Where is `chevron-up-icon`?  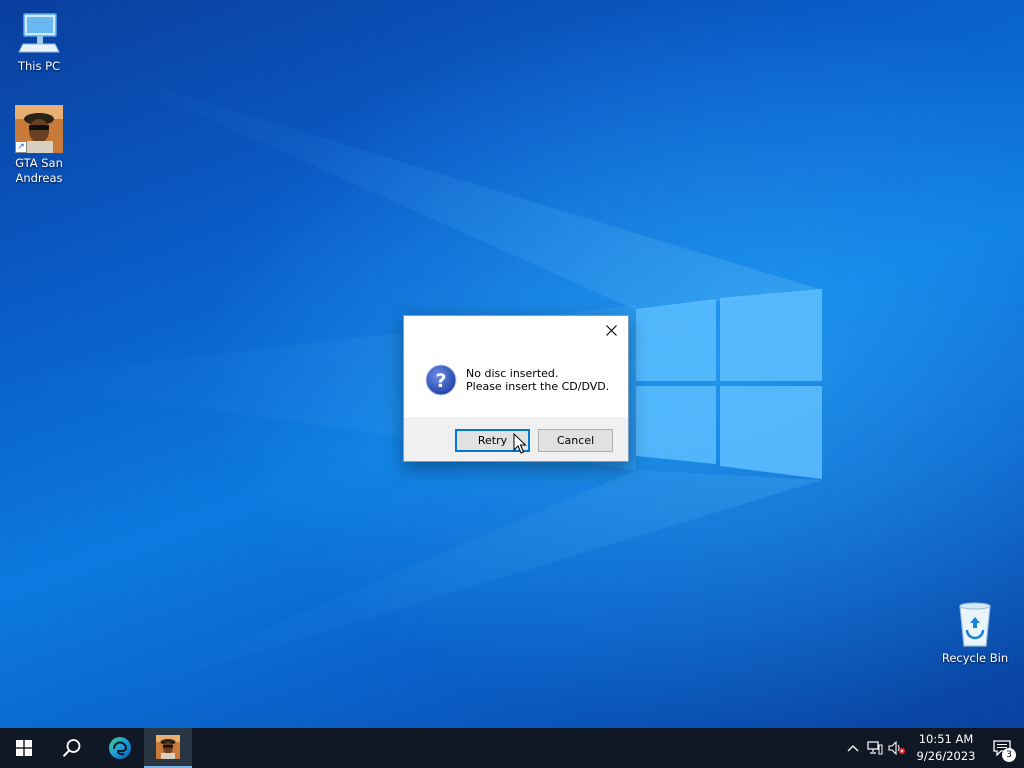 chevron-up-icon is located at coordinates (853, 748).